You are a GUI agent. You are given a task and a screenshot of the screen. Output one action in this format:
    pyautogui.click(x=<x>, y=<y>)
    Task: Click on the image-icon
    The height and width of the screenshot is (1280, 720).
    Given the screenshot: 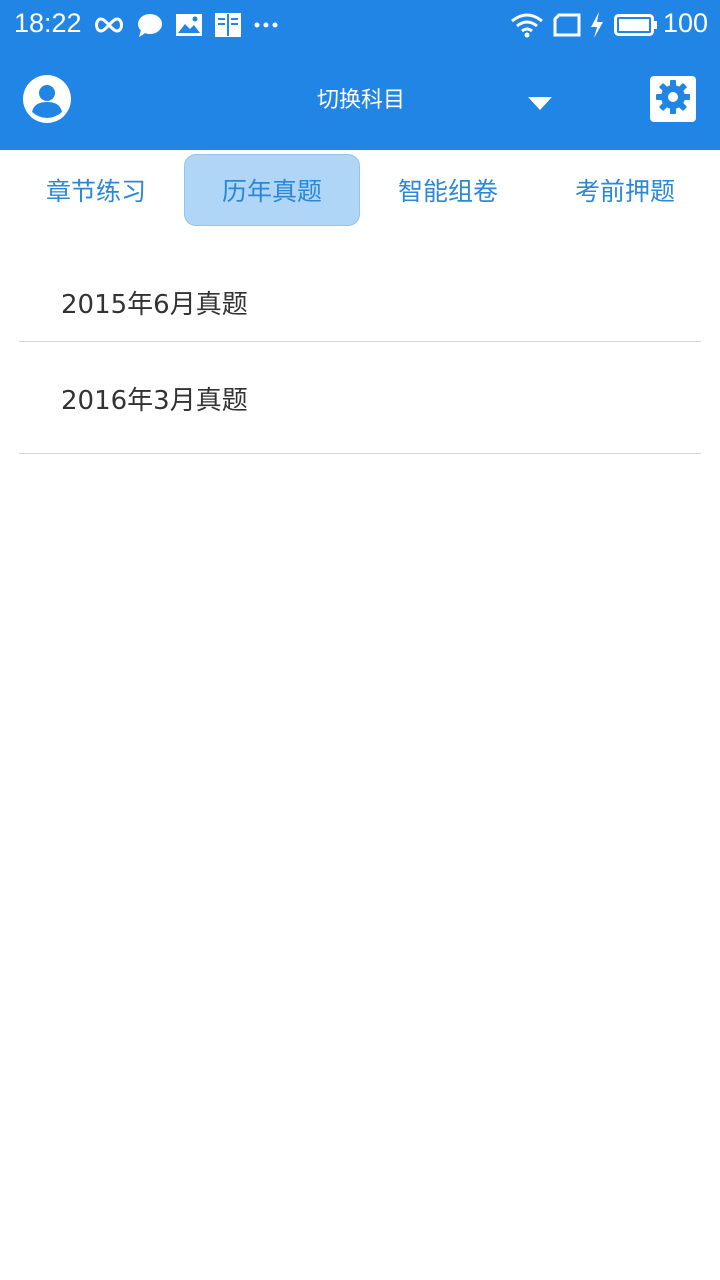 What is the action you would take?
    pyautogui.click(x=189, y=25)
    